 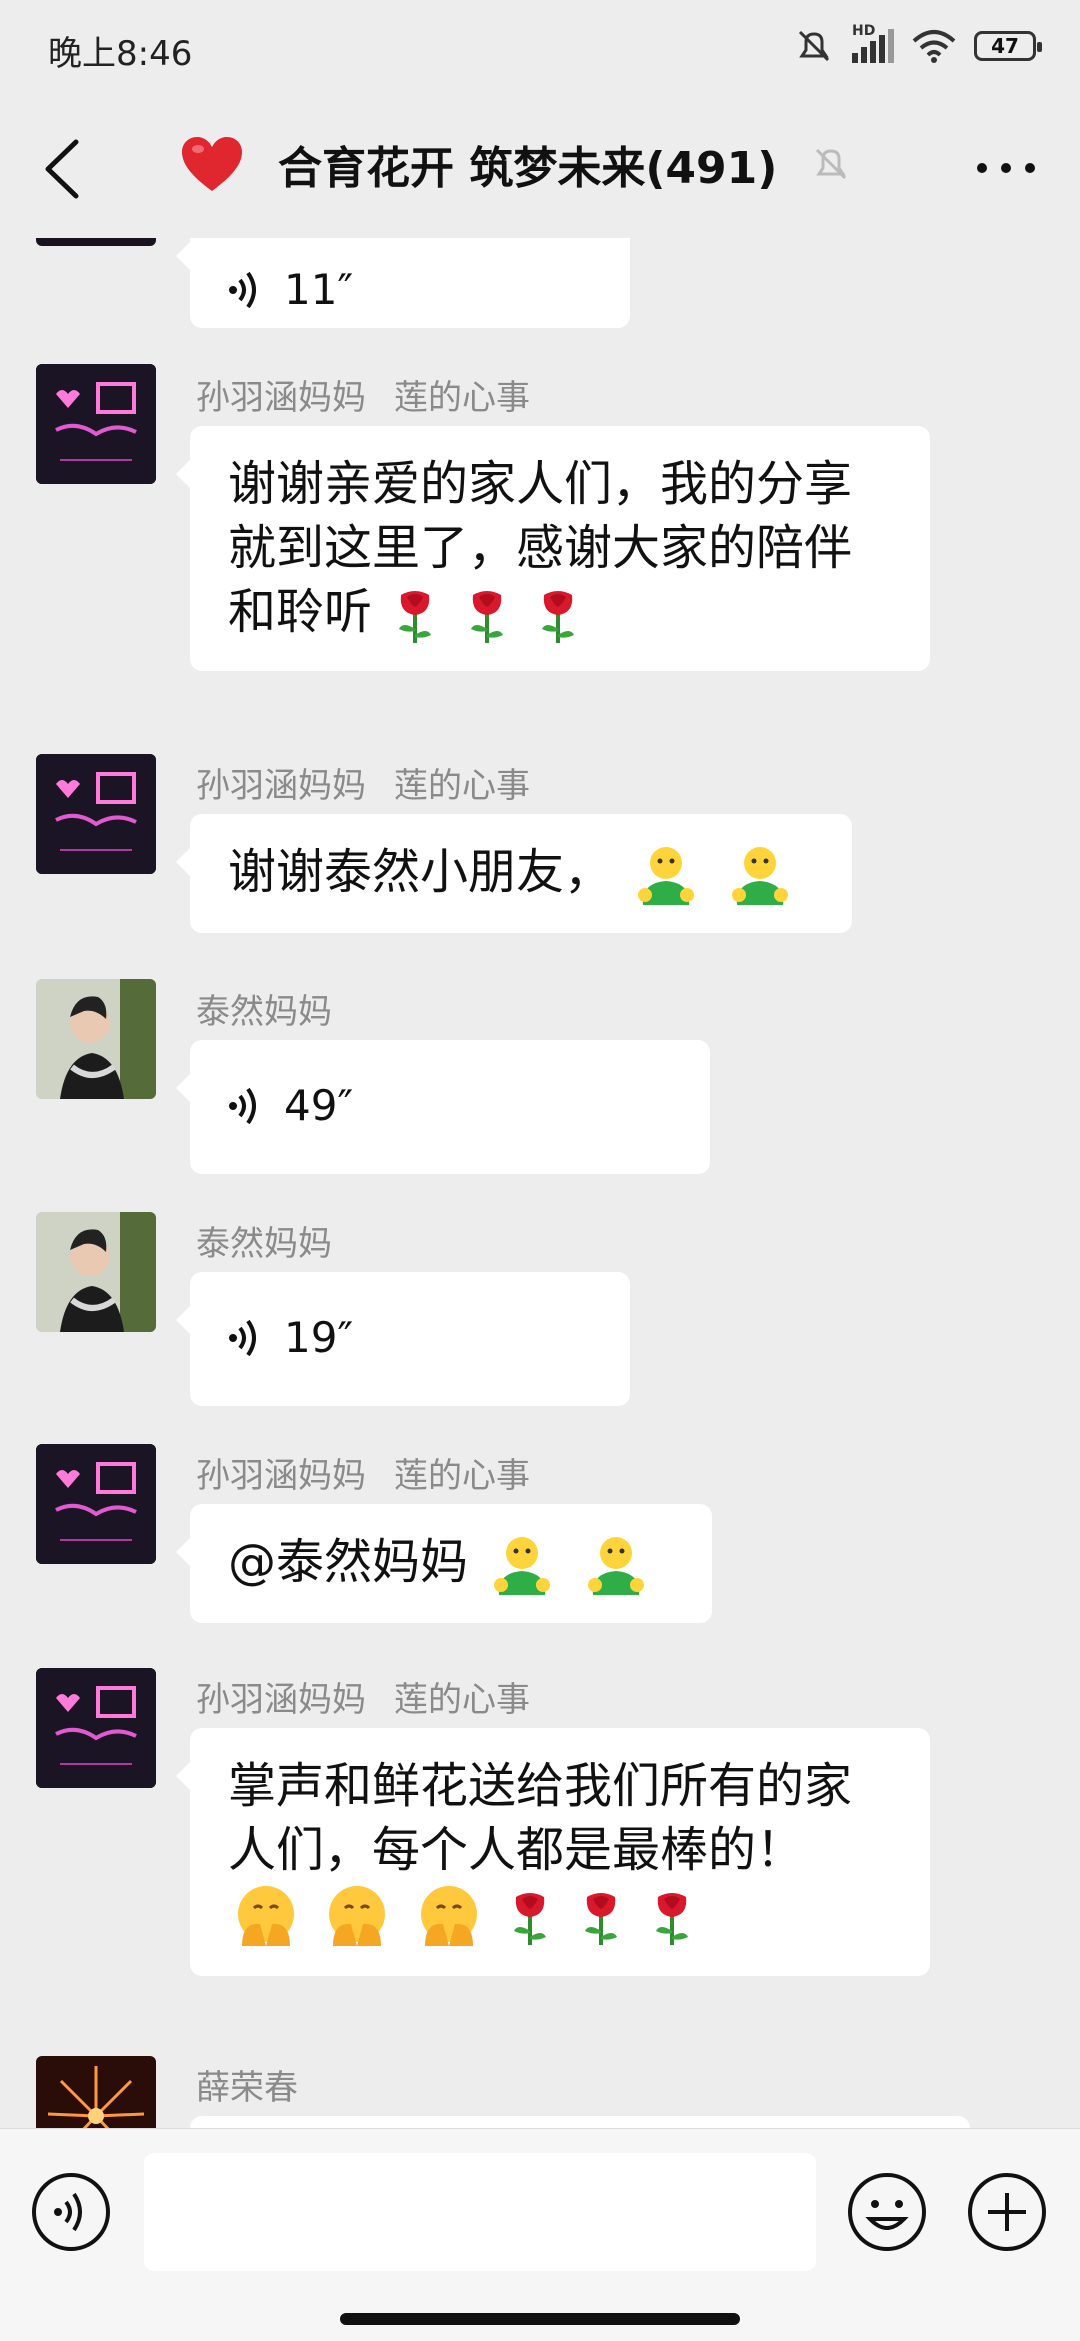 I want to click on text-message: 掌声和鲜花送给我们所有的家人们，每个人都是最棒的！, so click(x=553, y=1852).